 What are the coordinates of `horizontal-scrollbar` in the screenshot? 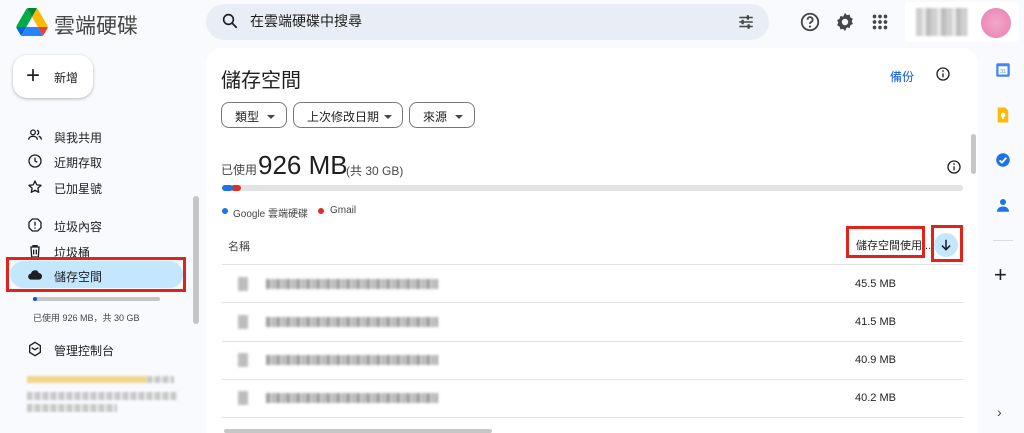 It's located at (358, 431).